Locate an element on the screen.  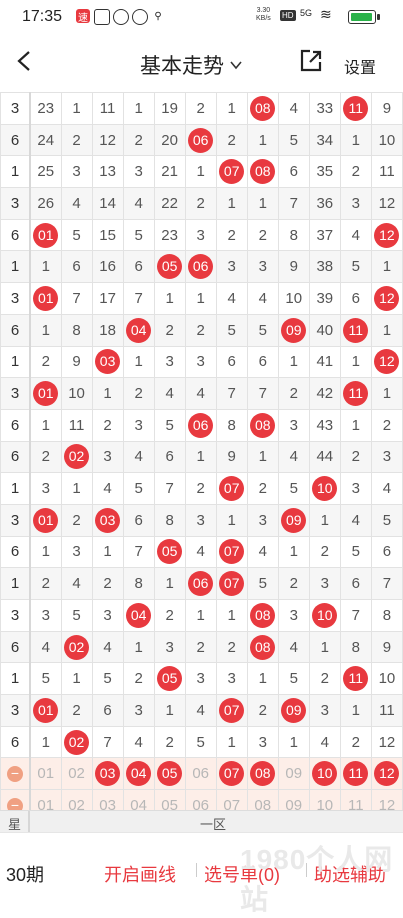
selected-number-ball: 11 is located at coordinates (356, 774).